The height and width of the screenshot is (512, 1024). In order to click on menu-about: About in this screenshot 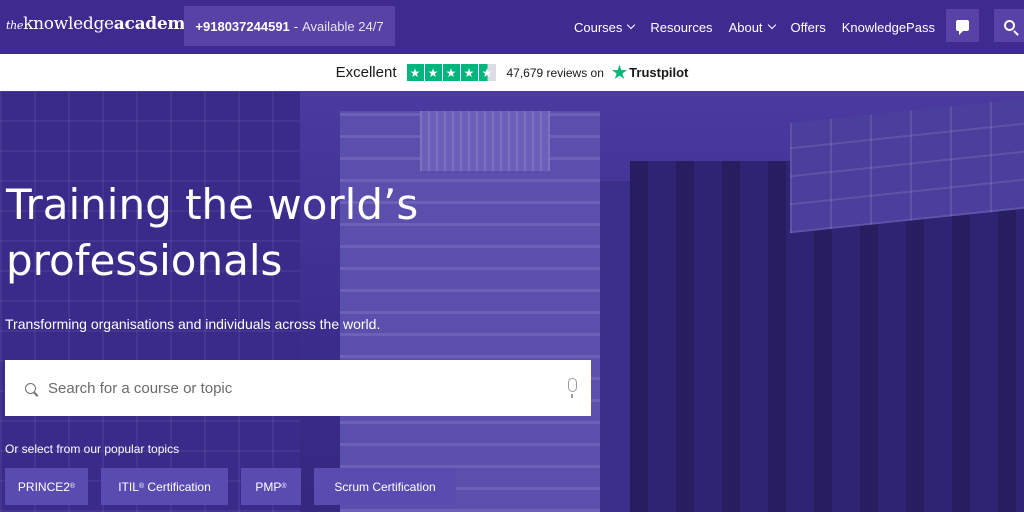, I will do `click(752, 27)`.